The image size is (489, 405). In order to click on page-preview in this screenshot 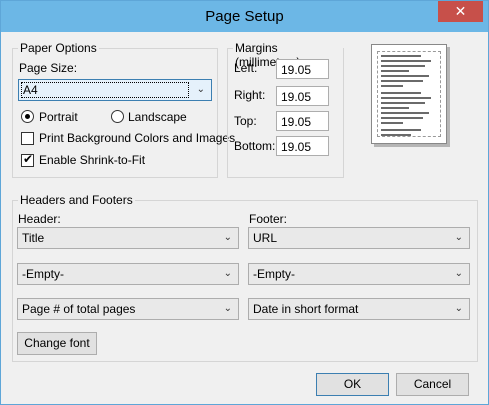, I will do `click(409, 94)`.